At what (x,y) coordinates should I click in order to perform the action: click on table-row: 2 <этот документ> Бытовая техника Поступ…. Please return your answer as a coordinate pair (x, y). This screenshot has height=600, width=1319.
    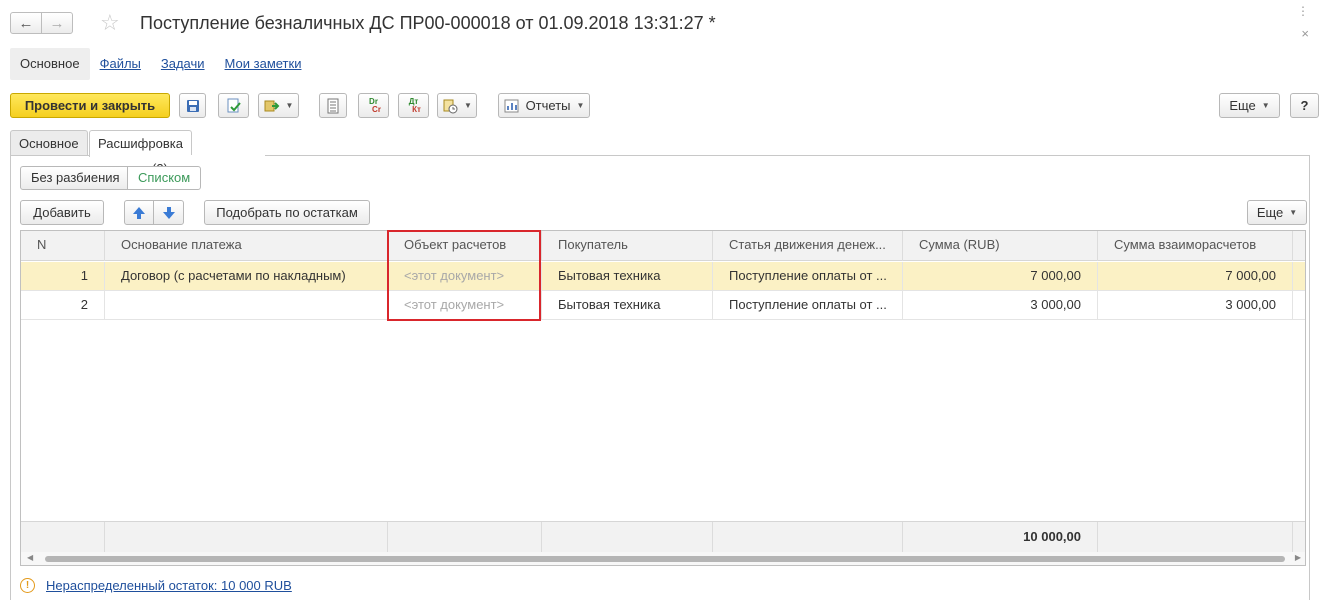
    Looking at the image, I should click on (663, 305).